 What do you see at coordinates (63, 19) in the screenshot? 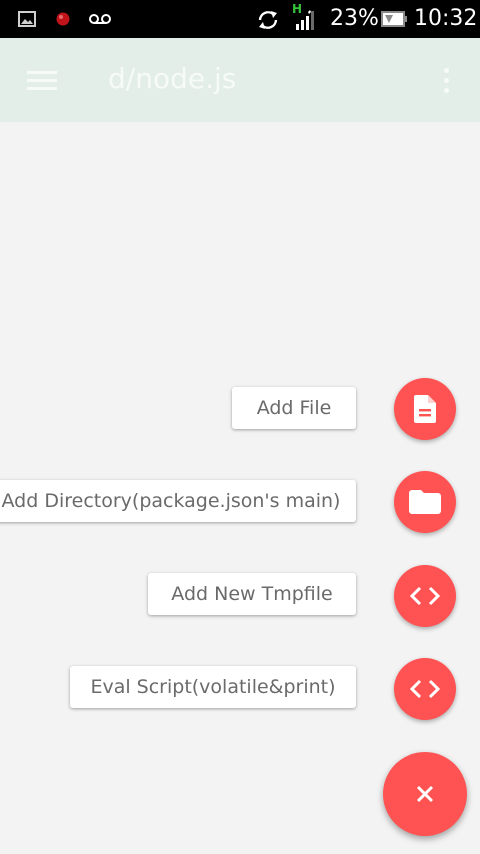
I see `record-icon` at bounding box center [63, 19].